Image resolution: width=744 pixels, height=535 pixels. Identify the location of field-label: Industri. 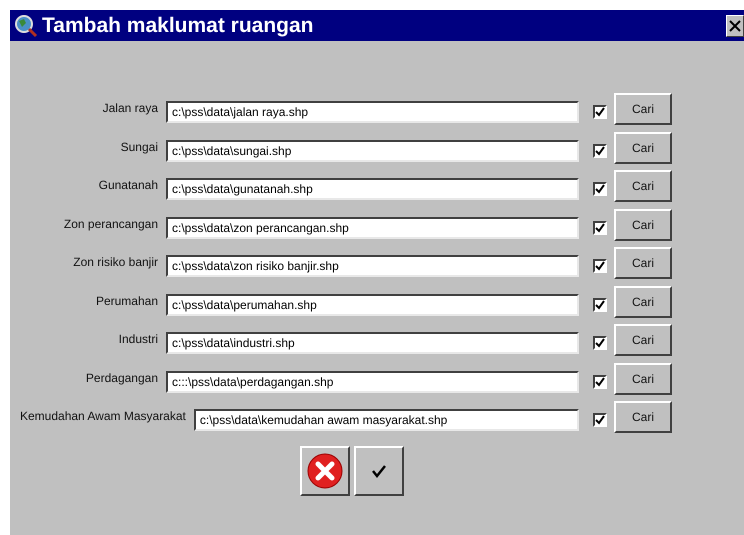
(138, 339).